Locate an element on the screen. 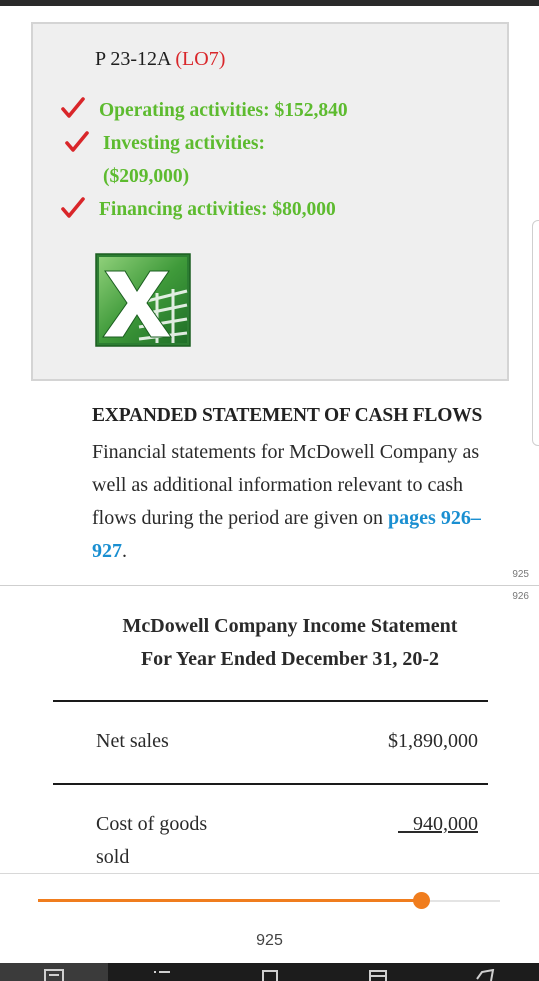  excel-icon is located at coordinates (143, 300).